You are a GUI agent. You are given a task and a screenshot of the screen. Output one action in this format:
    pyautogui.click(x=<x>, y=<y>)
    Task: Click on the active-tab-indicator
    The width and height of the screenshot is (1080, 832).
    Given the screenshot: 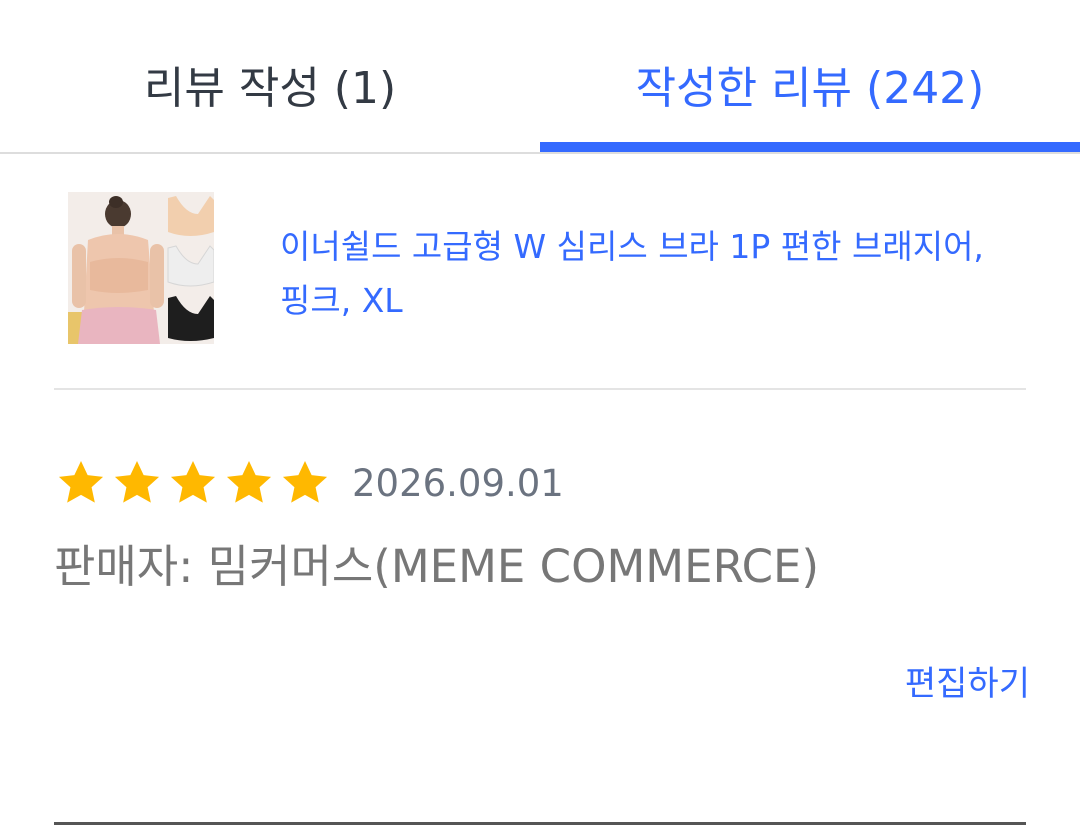 What is the action you would take?
    pyautogui.click(x=810, y=147)
    